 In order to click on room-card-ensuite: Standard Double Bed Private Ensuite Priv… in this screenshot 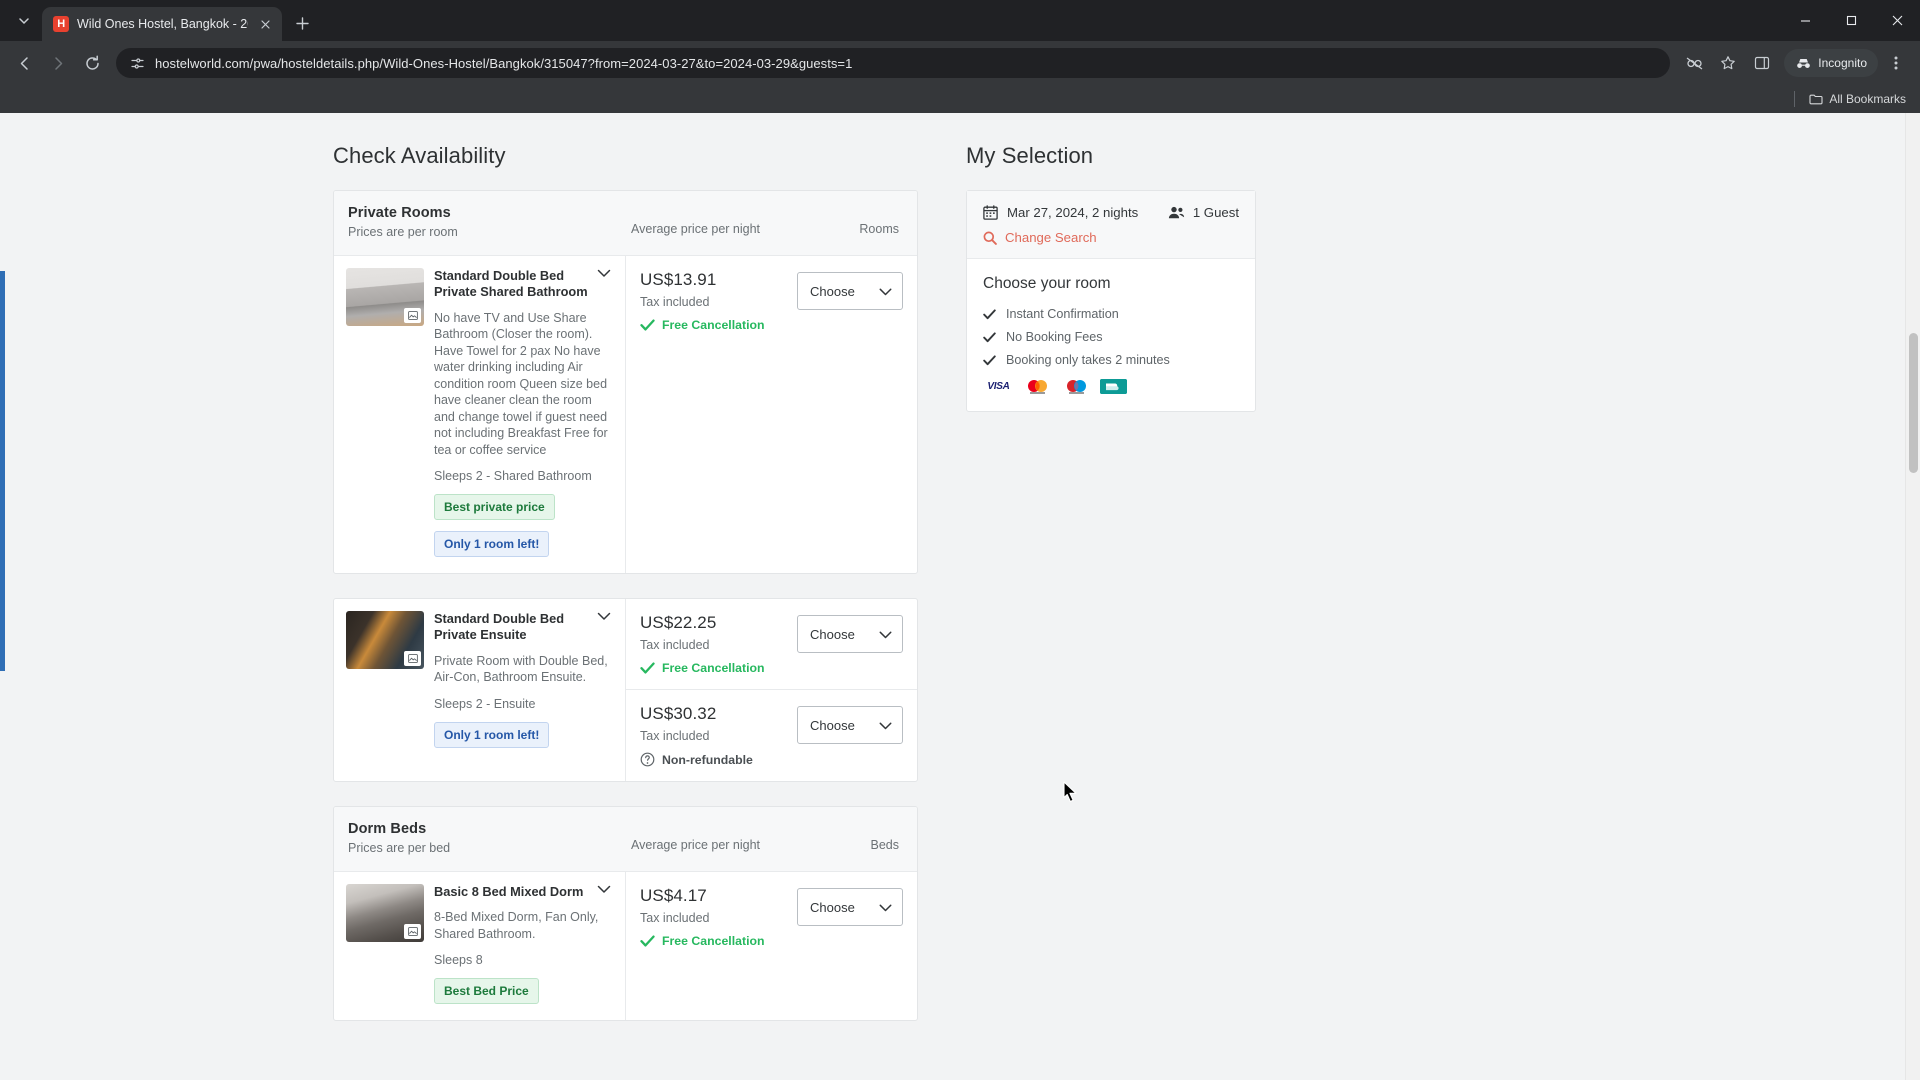, I will do `click(625, 690)`.